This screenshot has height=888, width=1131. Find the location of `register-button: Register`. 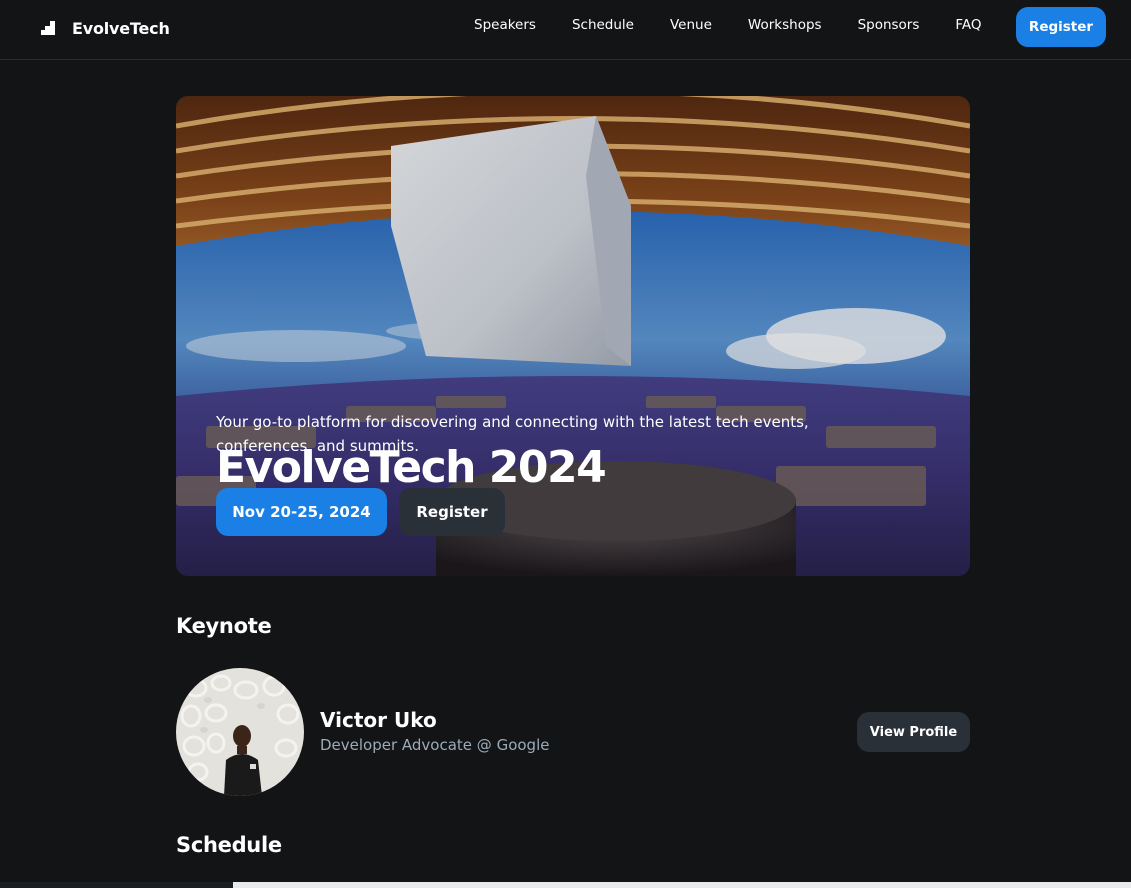

register-button: Register is located at coordinates (1061, 27).